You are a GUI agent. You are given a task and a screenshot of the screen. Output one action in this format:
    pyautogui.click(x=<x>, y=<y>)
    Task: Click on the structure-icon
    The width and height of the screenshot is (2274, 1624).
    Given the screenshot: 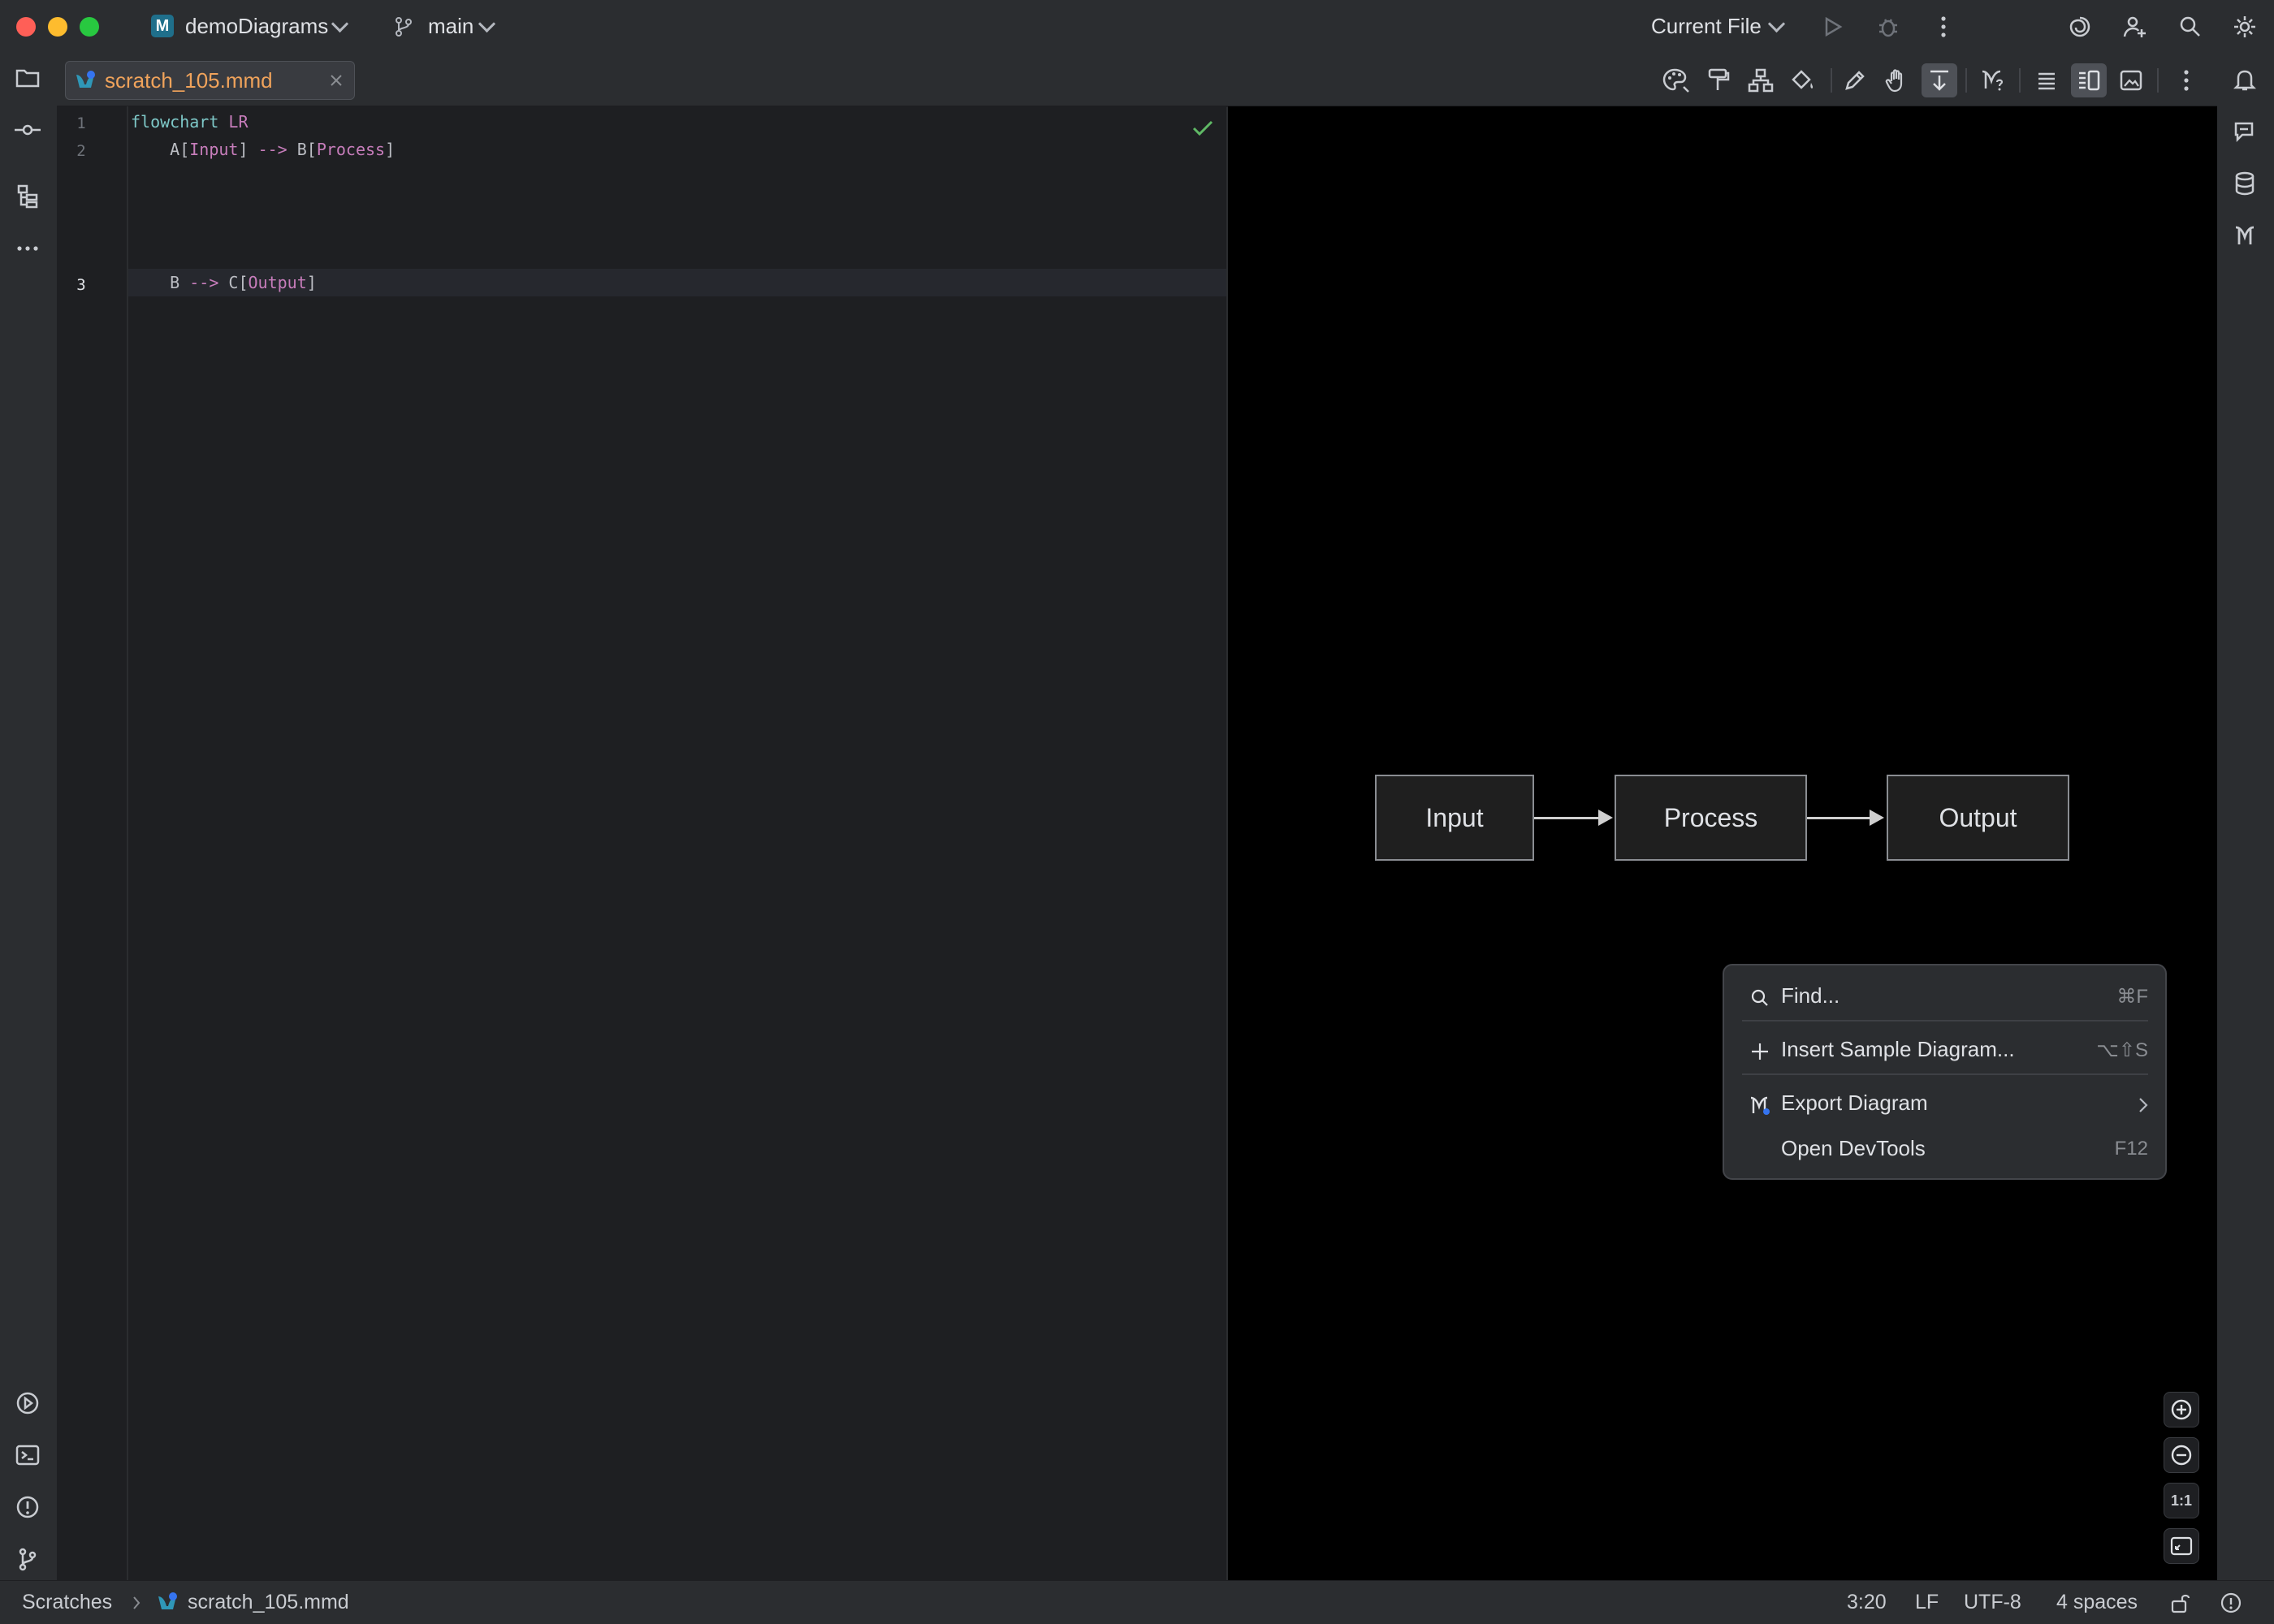 What is the action you would take?
    pyautogui.click(x=27, y=197)
    